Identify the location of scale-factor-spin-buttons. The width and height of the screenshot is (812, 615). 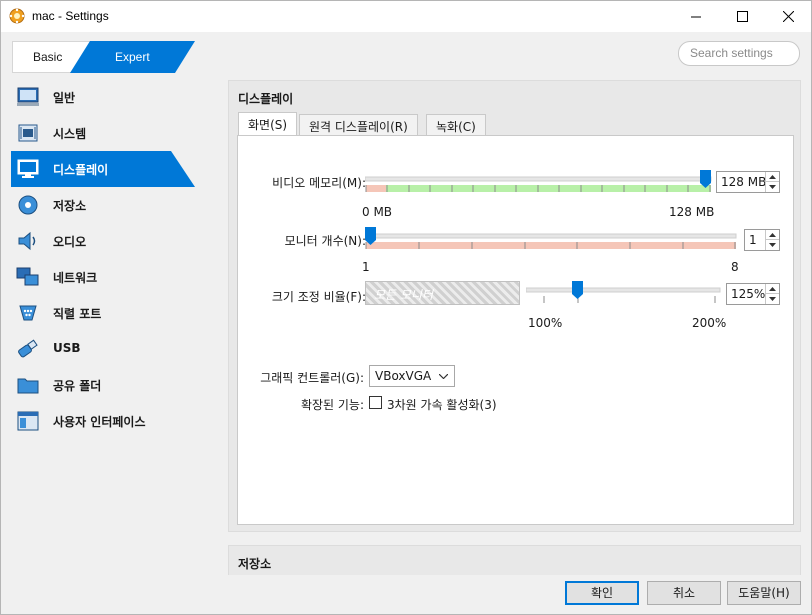
(772, 294).